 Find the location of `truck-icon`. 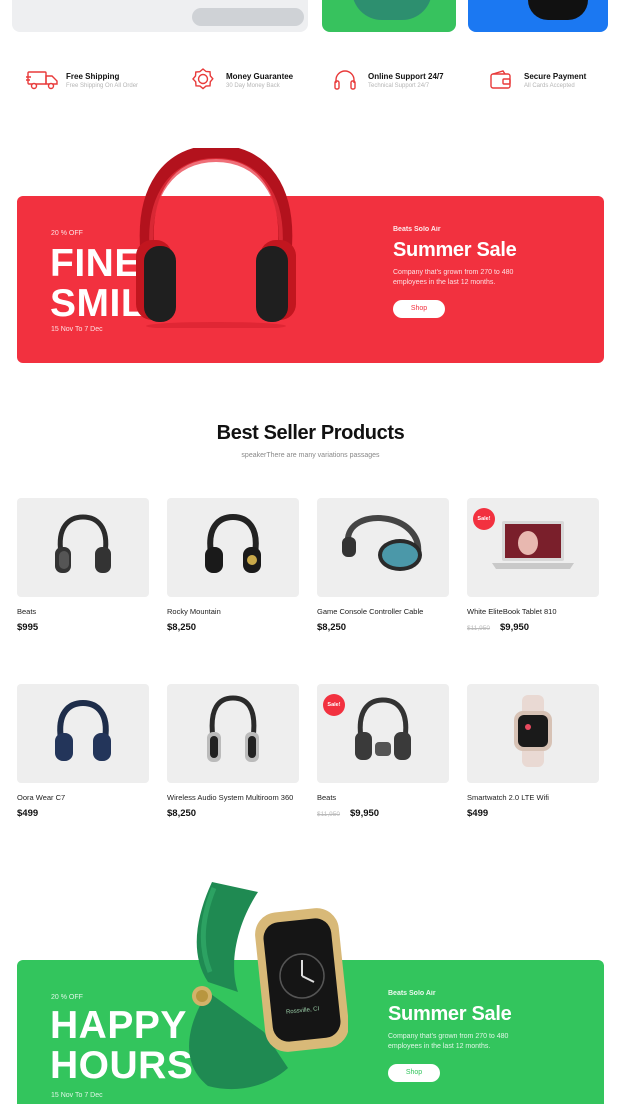

truck-icon is located at coordinates (43, 80).